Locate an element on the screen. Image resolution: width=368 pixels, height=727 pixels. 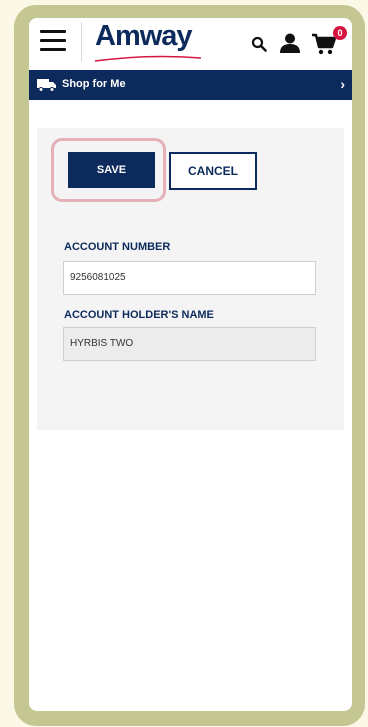
delivery-truck-icon is located at coordinates (46, 85).